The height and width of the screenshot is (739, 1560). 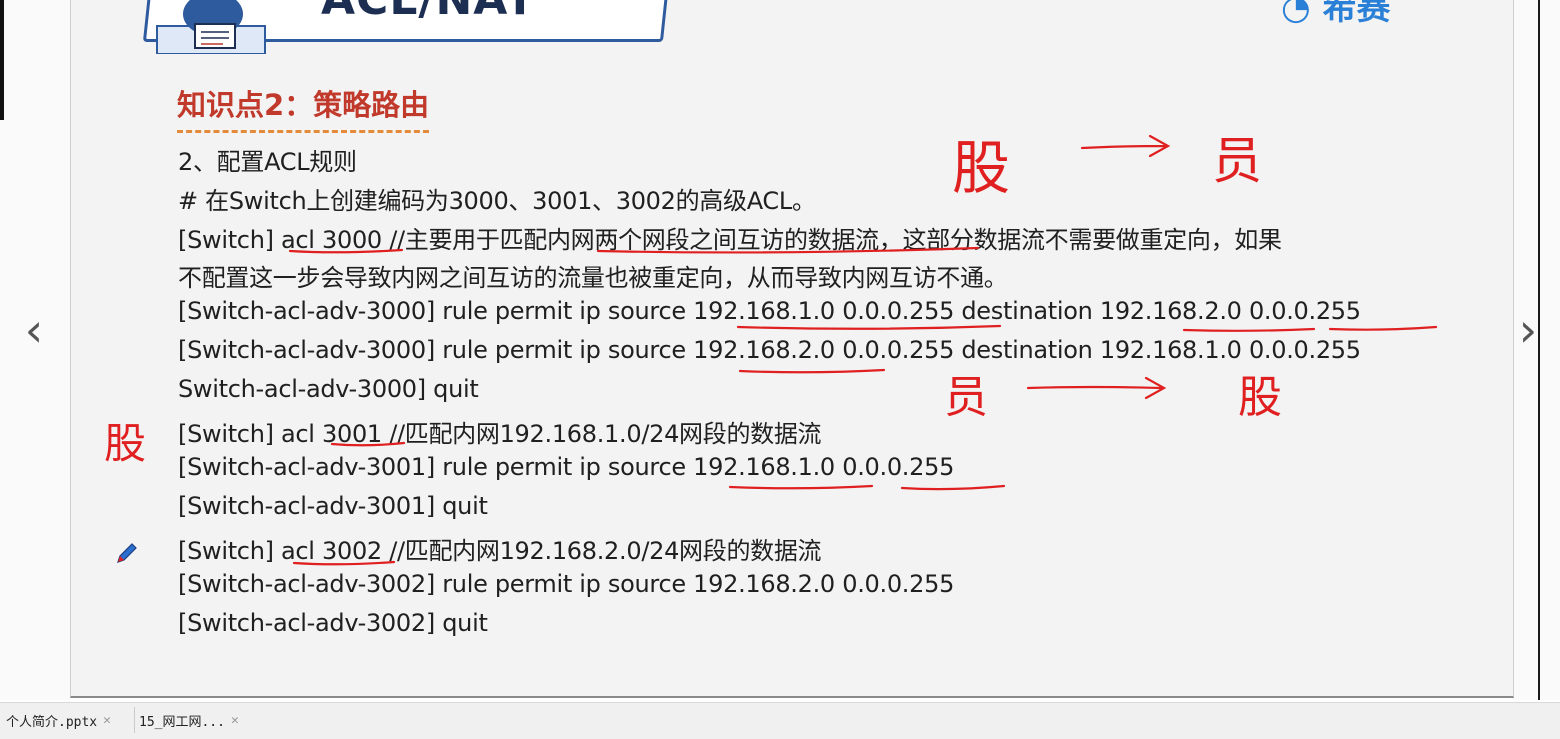 I want to click on tab-bar: 个人简介.pptx ✕ 15_网工网... ✕, so click(x=780, y=720).